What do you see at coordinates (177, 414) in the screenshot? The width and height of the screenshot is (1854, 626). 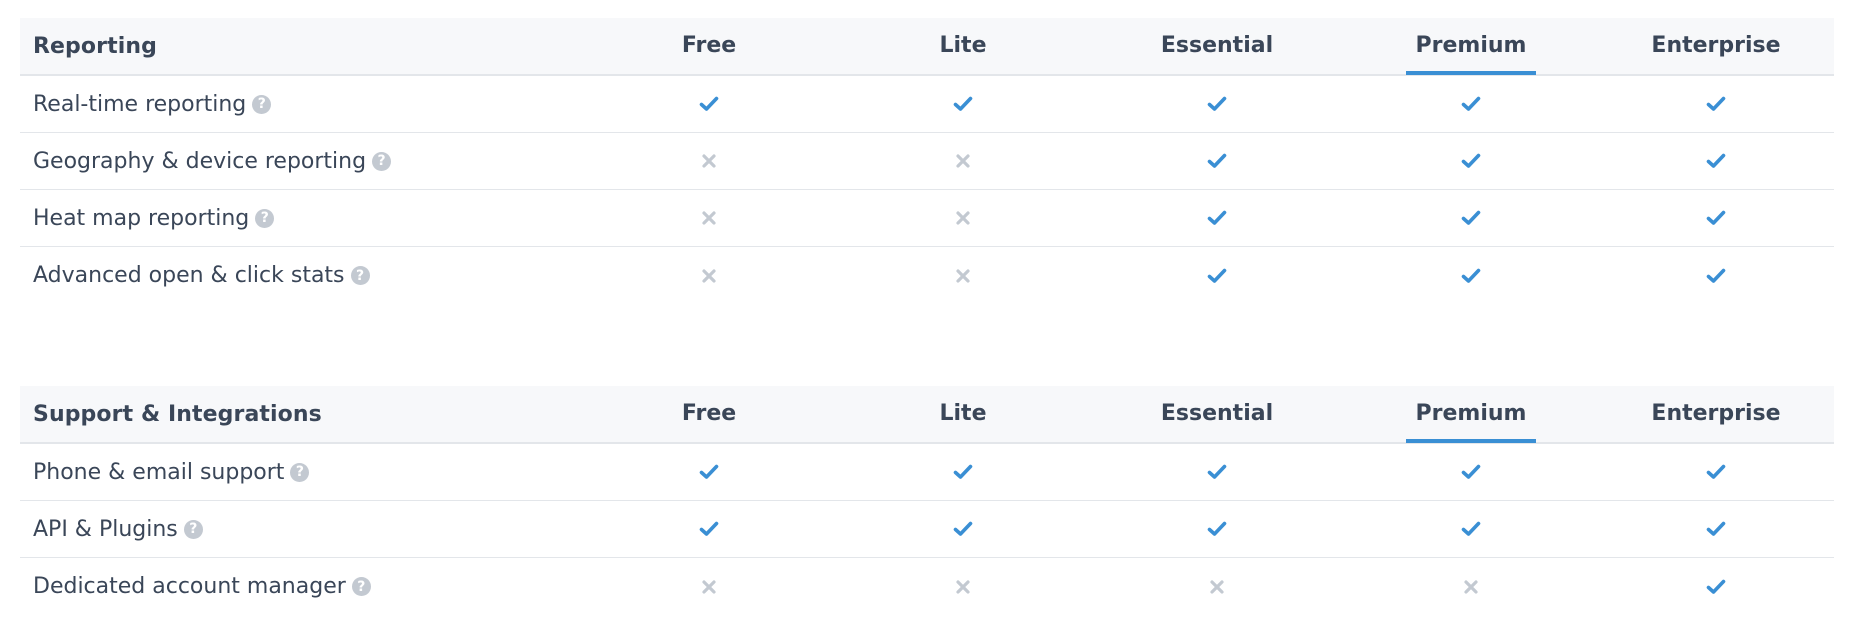 I see `section-title: Support & Integrations` at bounding box center [177, 414].